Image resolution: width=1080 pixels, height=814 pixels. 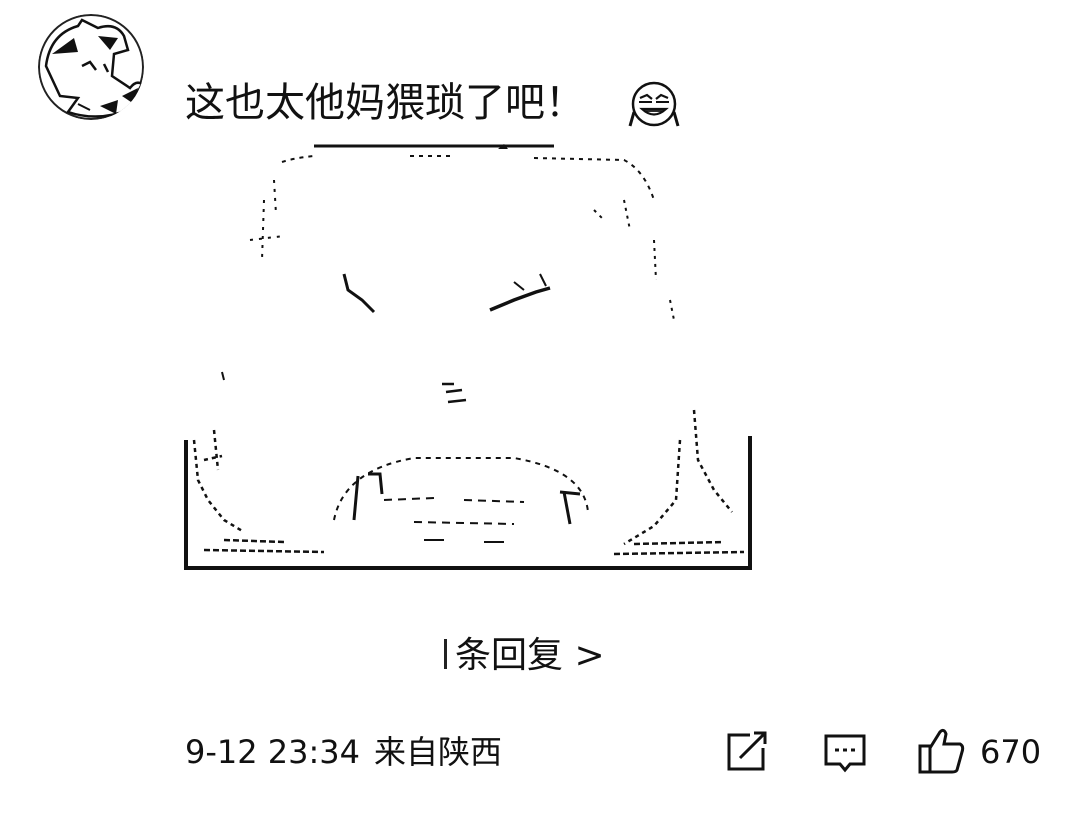 I want to click on like-button: 670, so click(x=981, y=751).